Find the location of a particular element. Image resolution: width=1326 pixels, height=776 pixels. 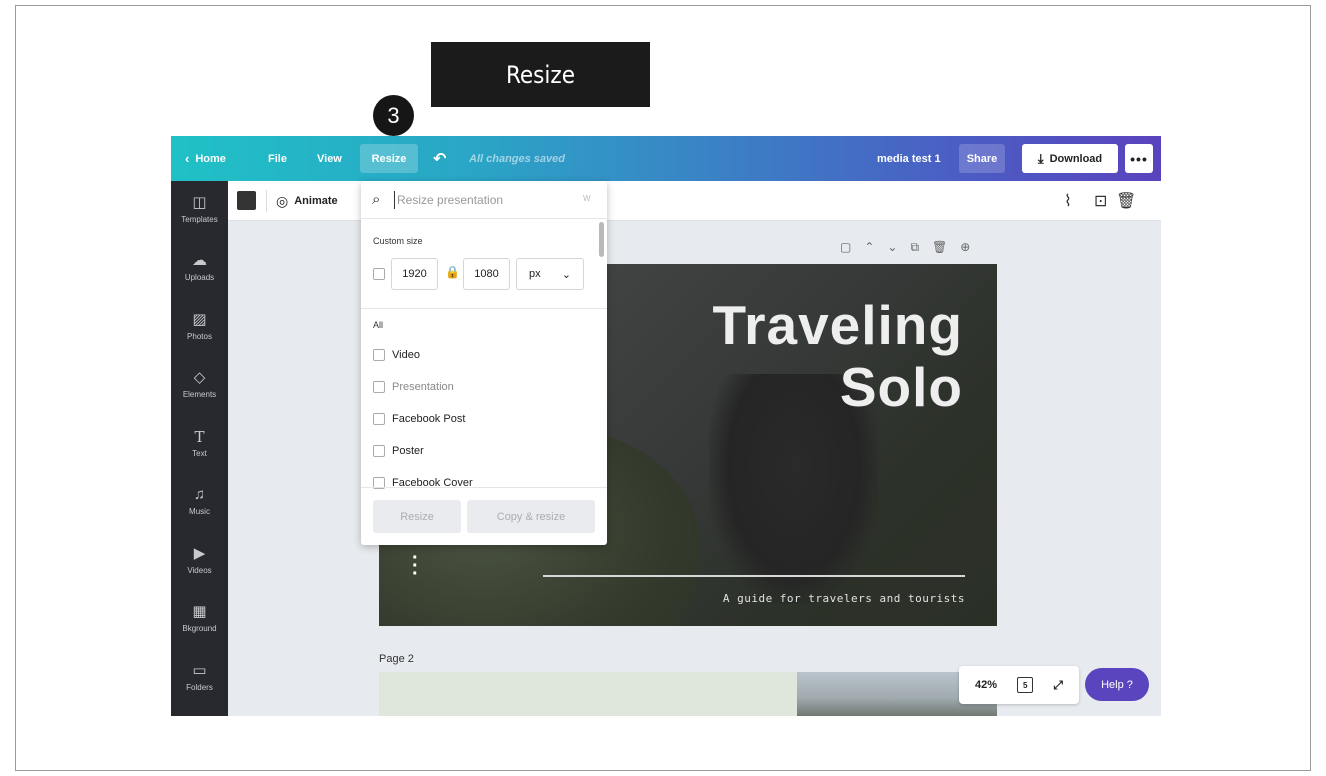

sidebar-item-folders: ▭ Folders is located at coordinates (199, 686).